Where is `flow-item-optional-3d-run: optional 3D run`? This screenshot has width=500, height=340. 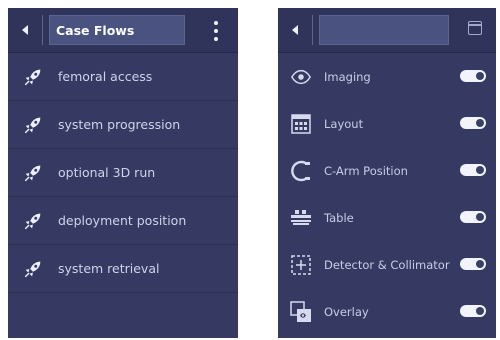
flow-item-optional-3d-run: optional 3D run is located at coordinates (123, 173).